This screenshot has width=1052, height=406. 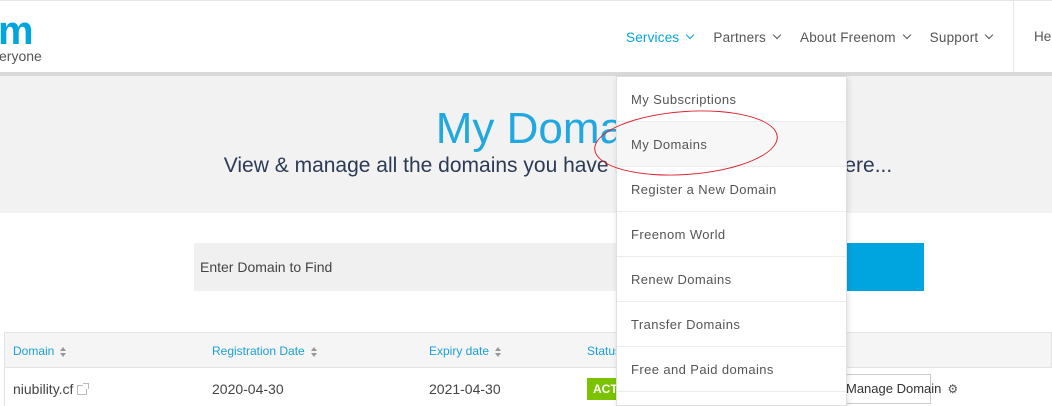 I want to click on menu-item-free-paid-domains: Free and Paid domains, so click(x=731, y=369).